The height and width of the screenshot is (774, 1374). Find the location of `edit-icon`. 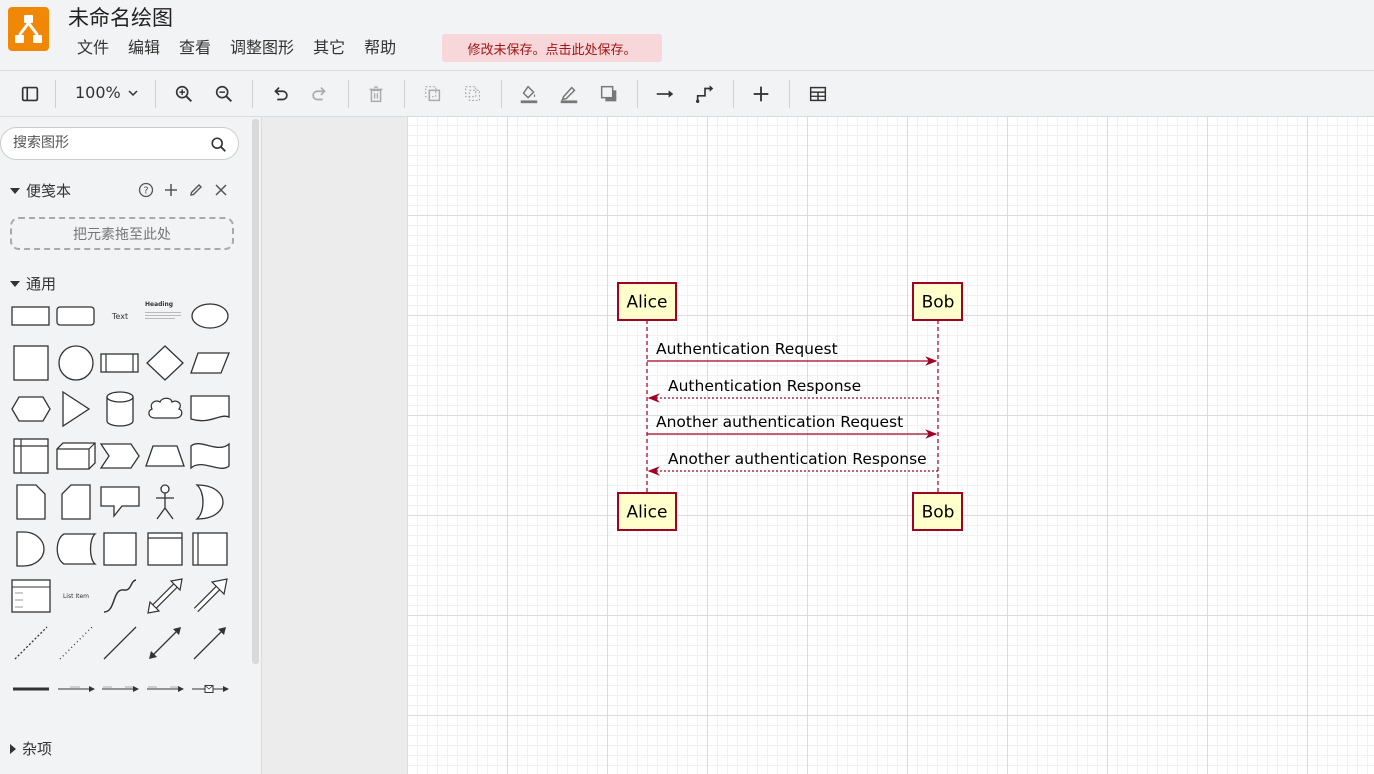

edit-icon is located at coordinates (196, 190).